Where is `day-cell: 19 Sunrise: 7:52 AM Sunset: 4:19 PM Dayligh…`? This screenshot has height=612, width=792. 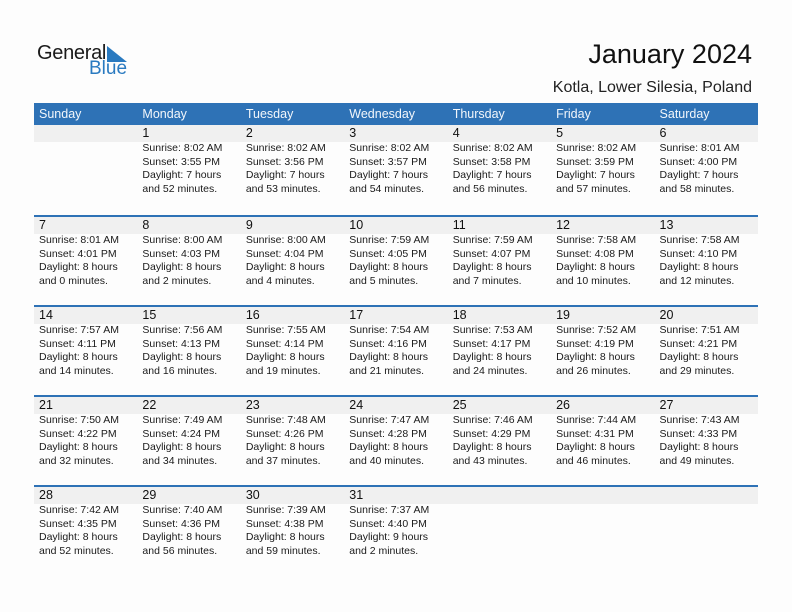
day-cell: 19 Sunrise: 7:52 AM Sunset: 4:19 PM Dayligh… is located at coordinates (602, 342).